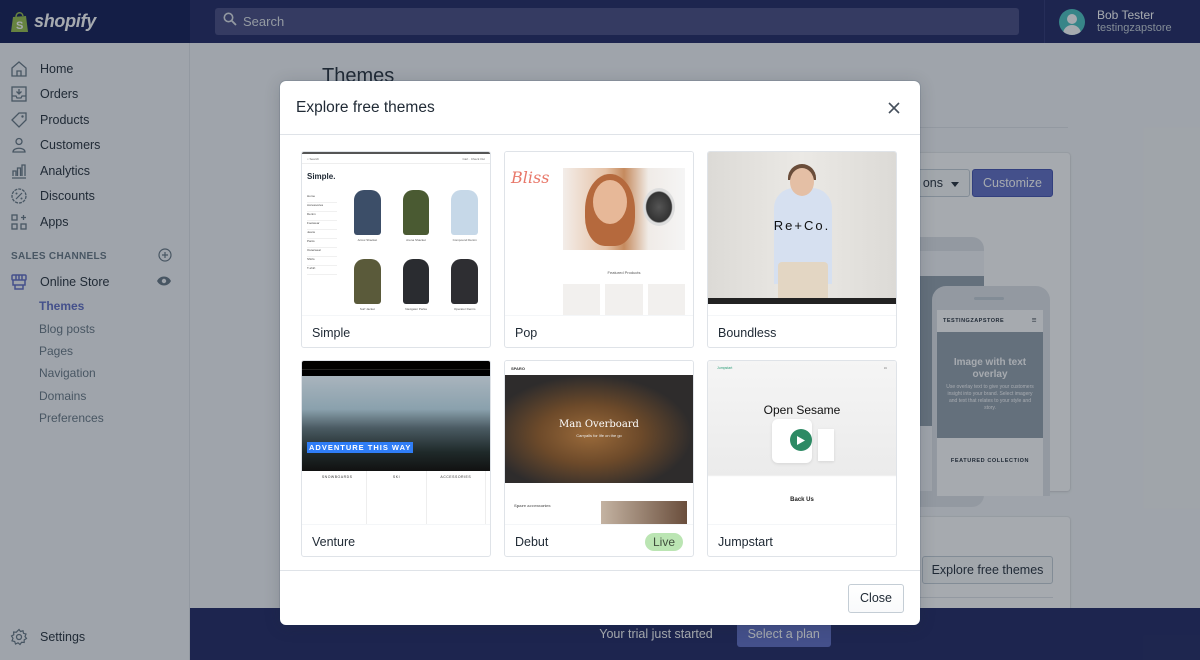 Image resolution: width=1200 pixels, height=660 pixels. I want to click on theme-card-boundless: Re+Co. Boundless, so click(802, 249).